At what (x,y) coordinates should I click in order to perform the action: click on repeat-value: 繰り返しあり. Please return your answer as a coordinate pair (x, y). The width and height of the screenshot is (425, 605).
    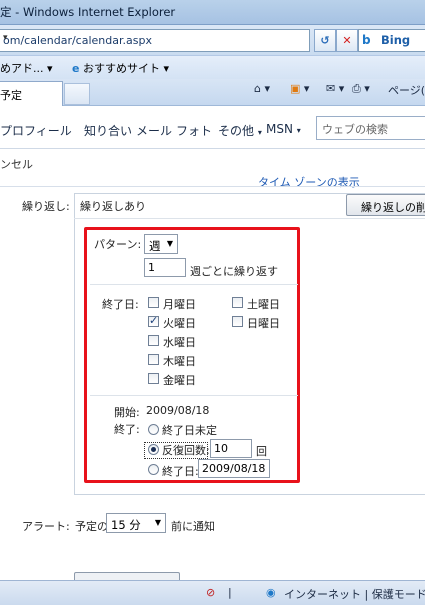
    Looking at the image, I should click on (113, 206).